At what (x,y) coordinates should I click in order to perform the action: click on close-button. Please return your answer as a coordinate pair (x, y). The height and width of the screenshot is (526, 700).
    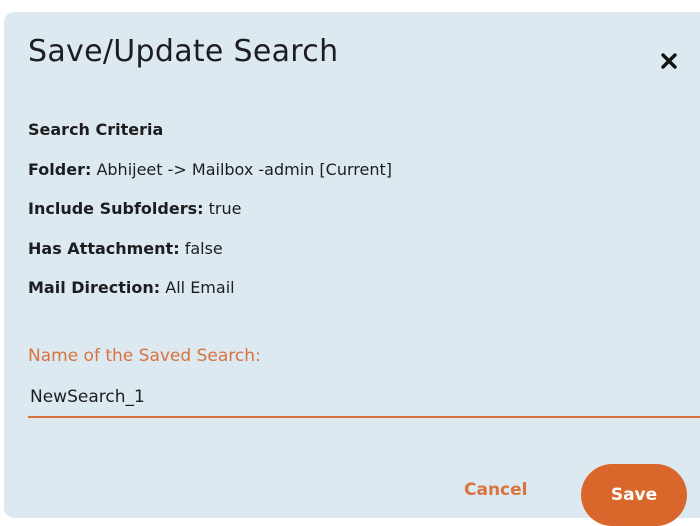
    Looking at the image, I should click on (669, 61).